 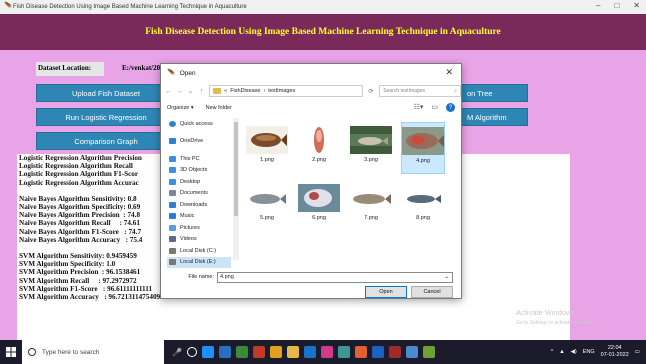 What do you see at coordinates (179, 91) in the screenshot?
I see `forward-arrow-icon: →` at bounding box center [179, 91].